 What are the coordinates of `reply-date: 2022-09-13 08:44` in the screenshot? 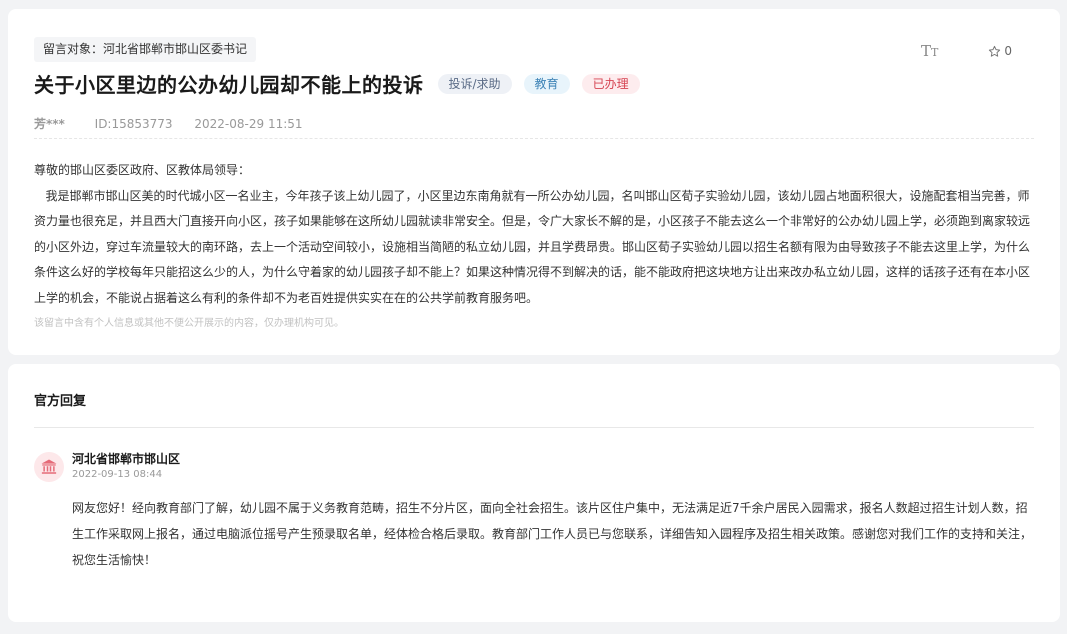 It's located at (117, 474).